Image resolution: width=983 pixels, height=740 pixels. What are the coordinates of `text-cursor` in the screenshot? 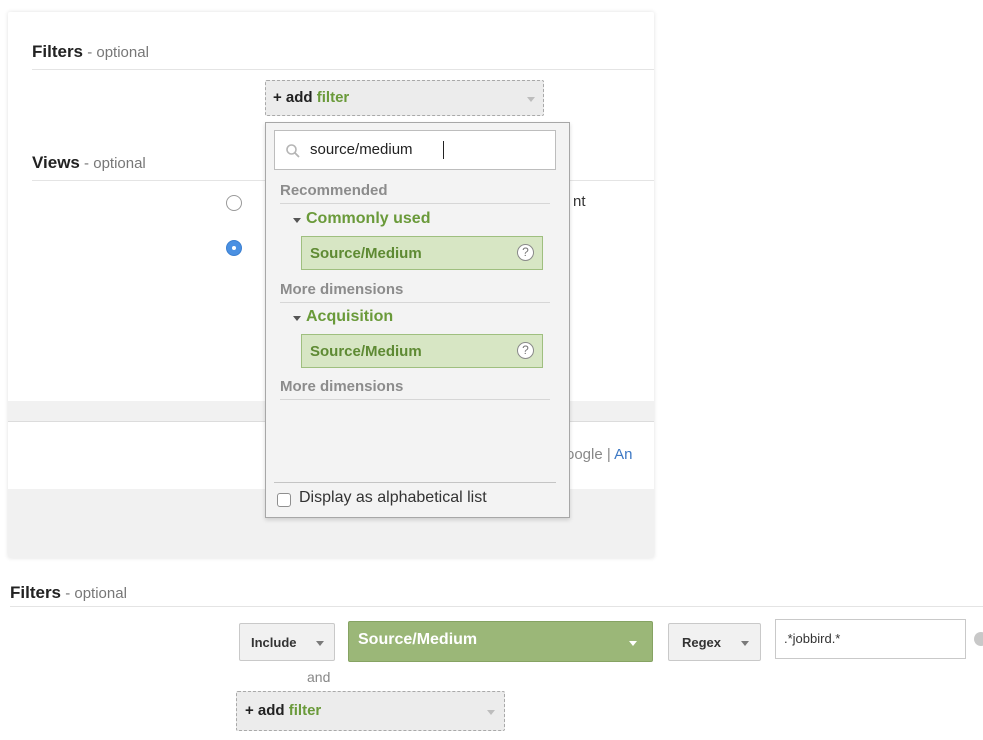 It's located at (443, 150).